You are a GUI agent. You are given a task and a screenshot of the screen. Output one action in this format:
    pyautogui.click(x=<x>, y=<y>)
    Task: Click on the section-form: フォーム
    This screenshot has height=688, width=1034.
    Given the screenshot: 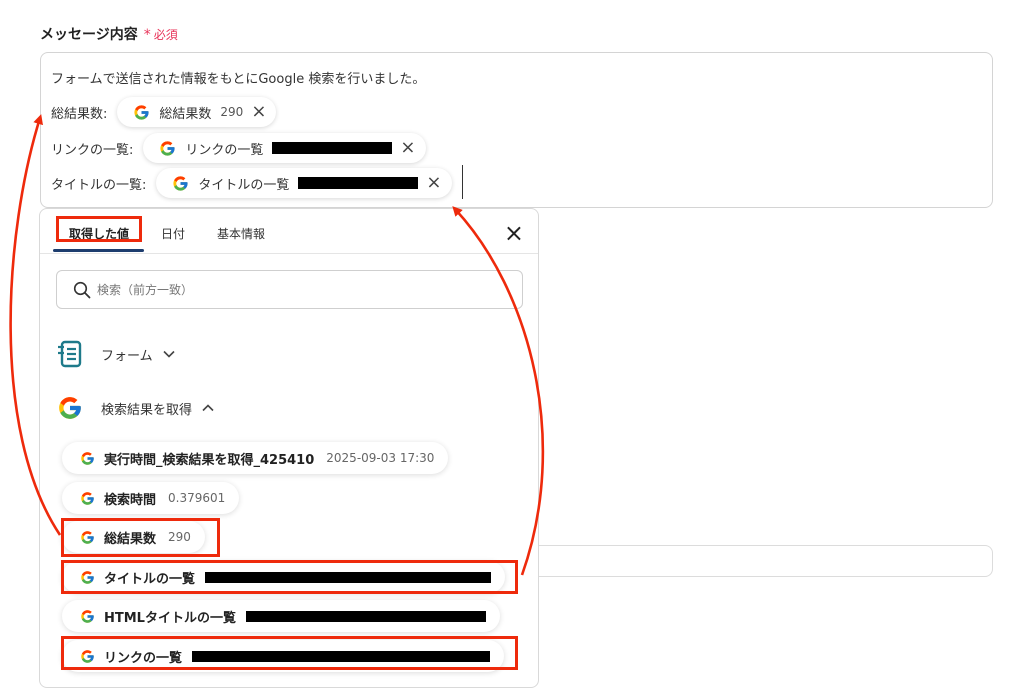 What is the action you would take?
    pyautogui.click(x=116, y=354)
    